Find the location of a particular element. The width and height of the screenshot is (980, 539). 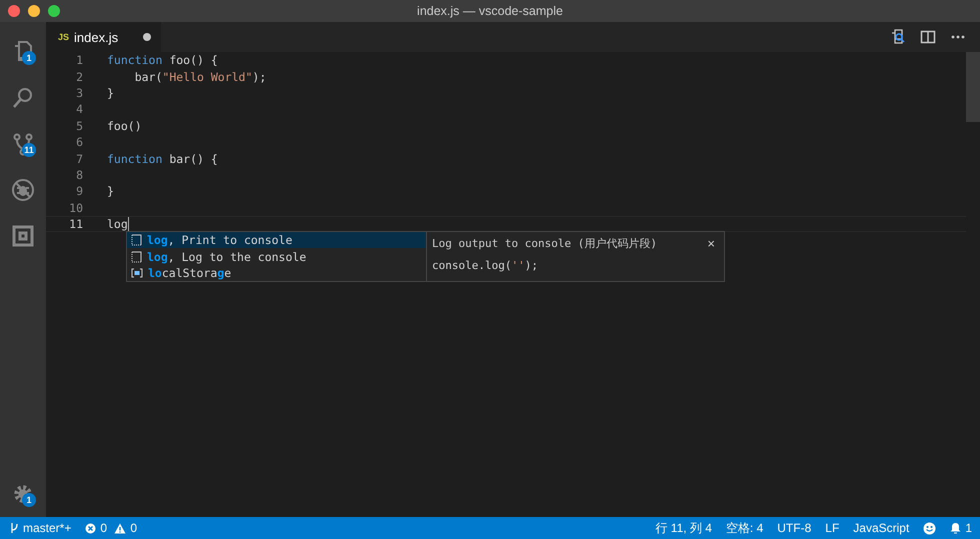

count-badge: 11 is located at coordinates (29, 150).